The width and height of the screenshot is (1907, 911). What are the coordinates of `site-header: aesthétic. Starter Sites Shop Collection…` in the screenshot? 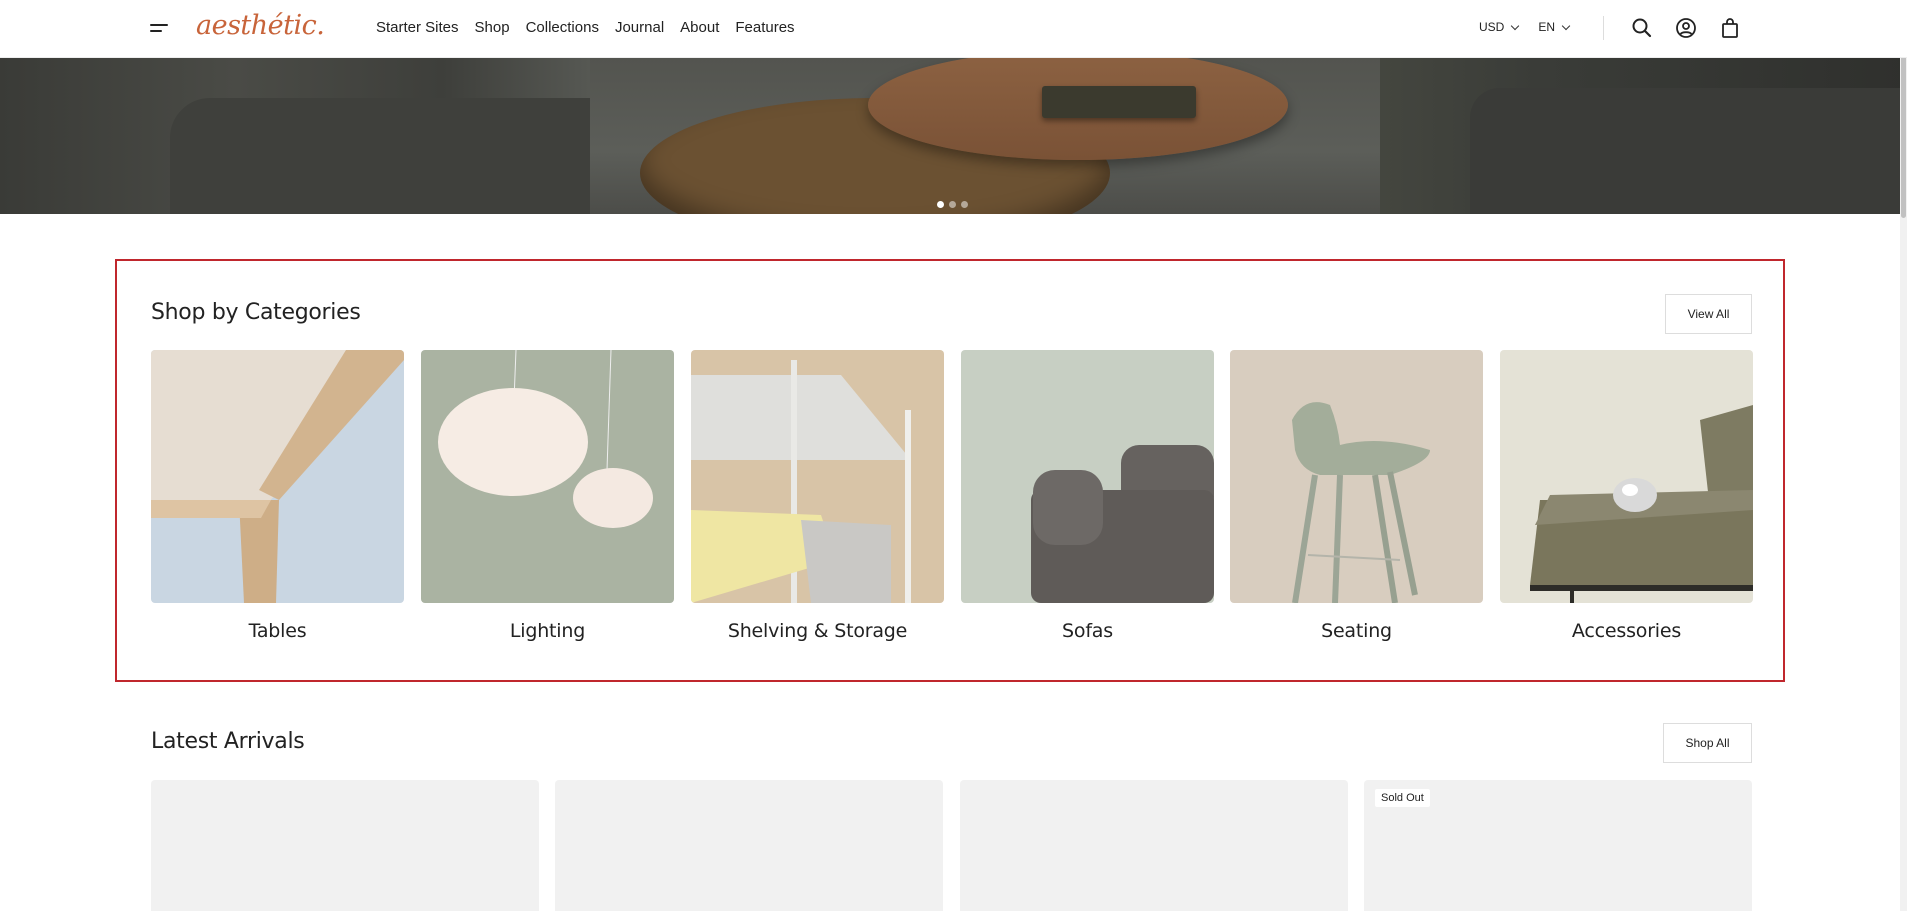 It's located at (953, 29).